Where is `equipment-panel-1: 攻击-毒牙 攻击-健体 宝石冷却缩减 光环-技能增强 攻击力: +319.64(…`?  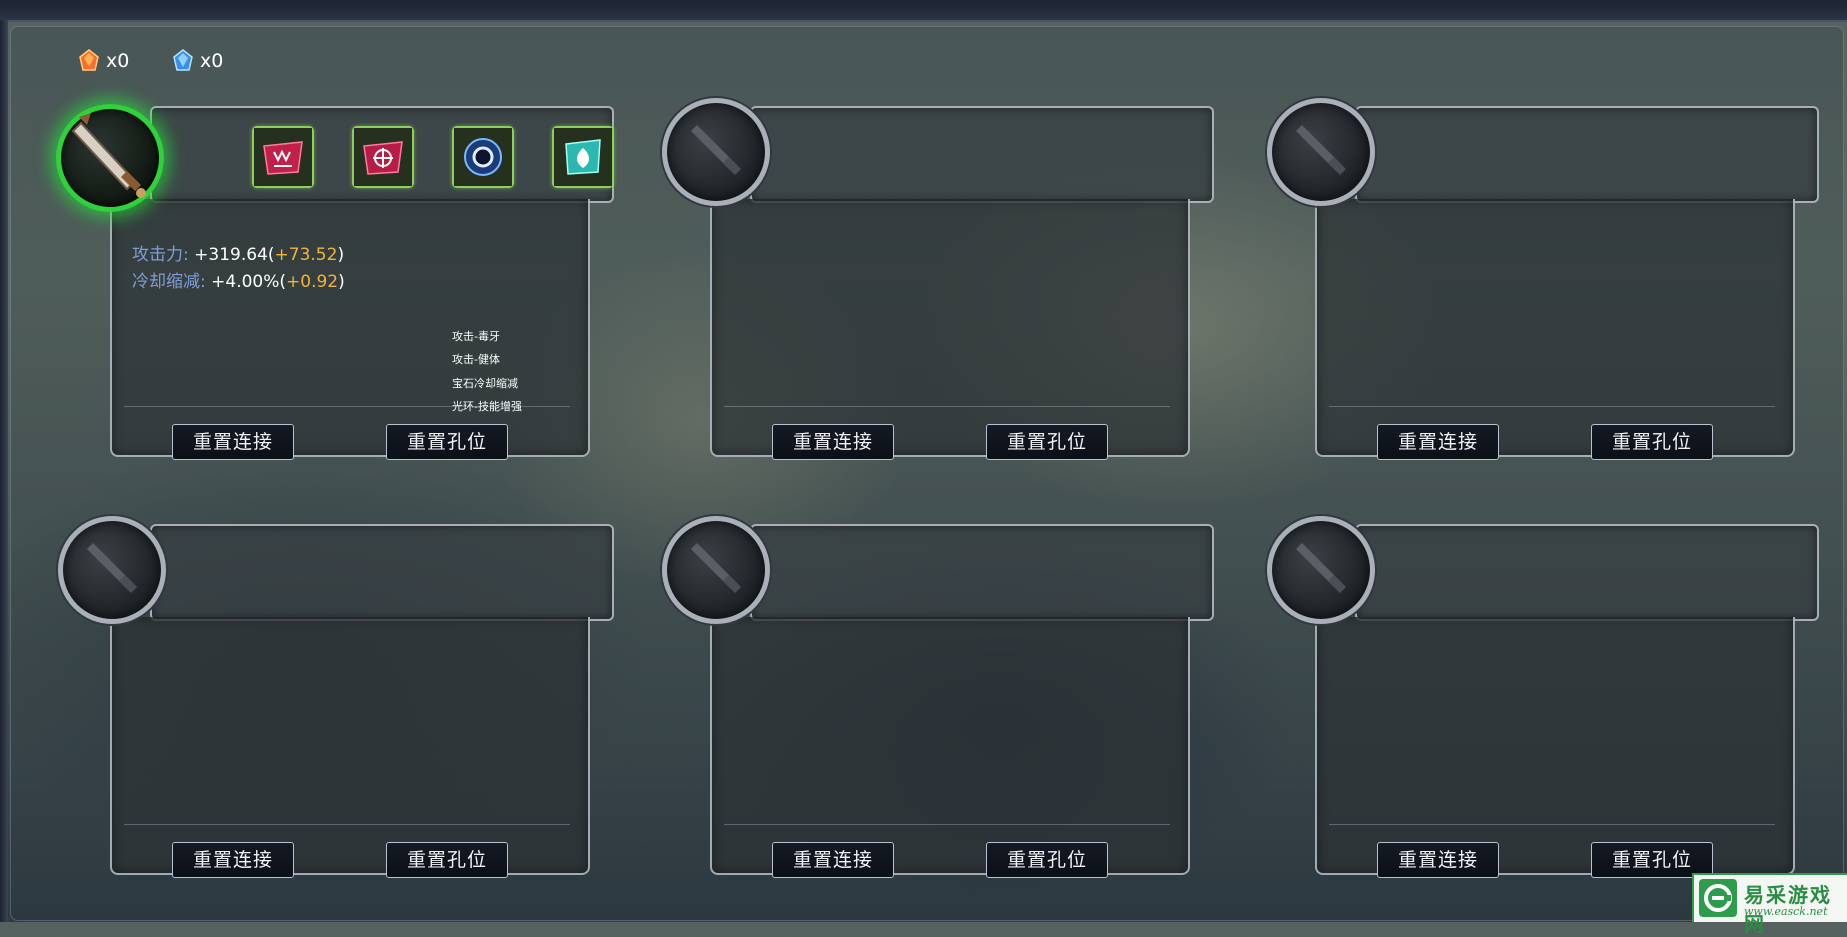
equipment-panel-1: 攻击-毒牙 攻击-健体 宝石冷却缩减 光环-技能增强 攻击力: +319.64(… is located at coordinates (339, 277).